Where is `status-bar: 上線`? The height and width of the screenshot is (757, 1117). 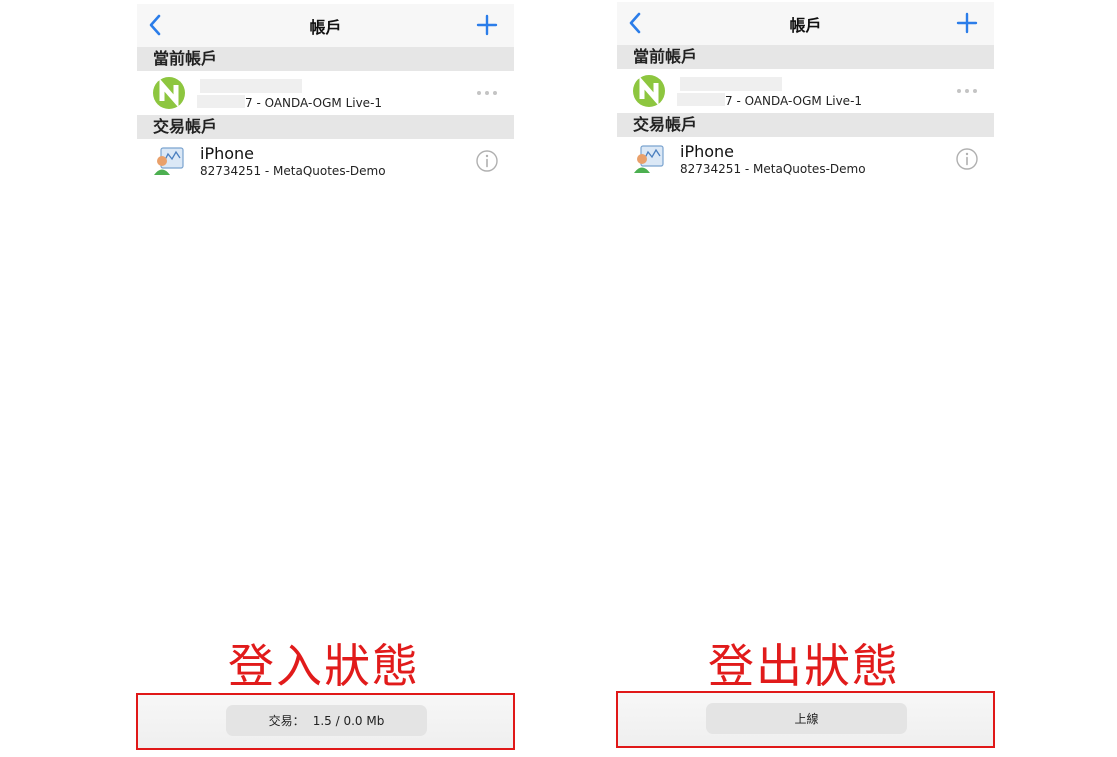
status-bar: 上線 is located at coordinates (805, 719).